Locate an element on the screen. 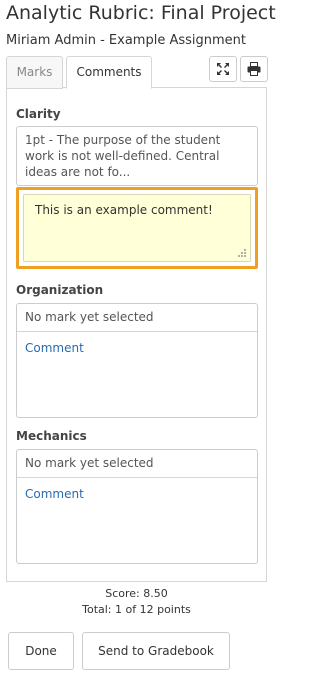  print-icon is located at coordinates (254, 69).